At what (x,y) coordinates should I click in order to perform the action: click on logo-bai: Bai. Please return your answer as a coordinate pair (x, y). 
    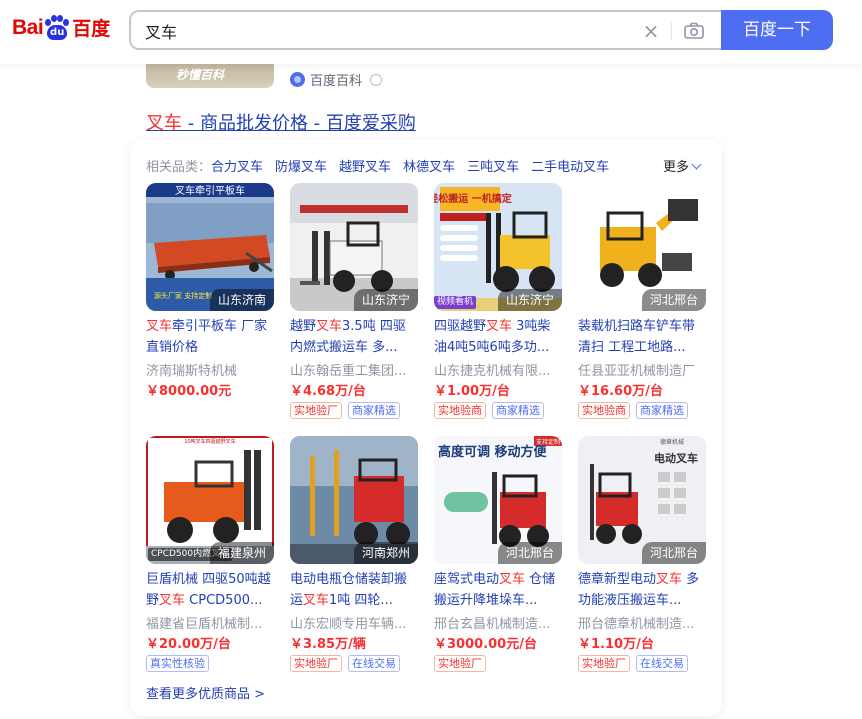
    Looking at the image, I should click on (28, 27).